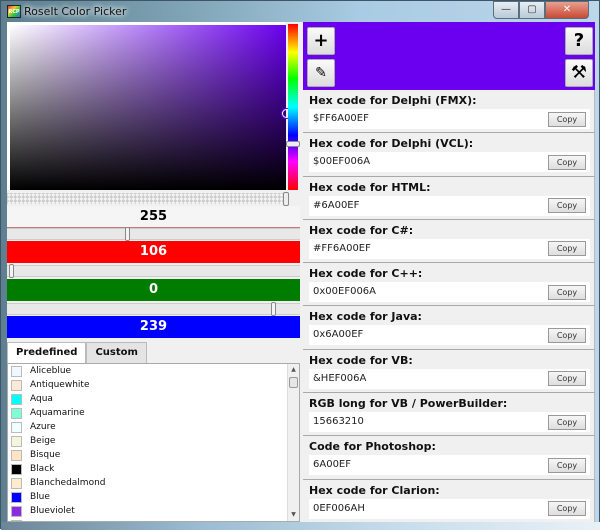  What do you see at coordinates (506, 10) in the screenshot?
I see `minimize-button: —` at bounding box center [506, 10].